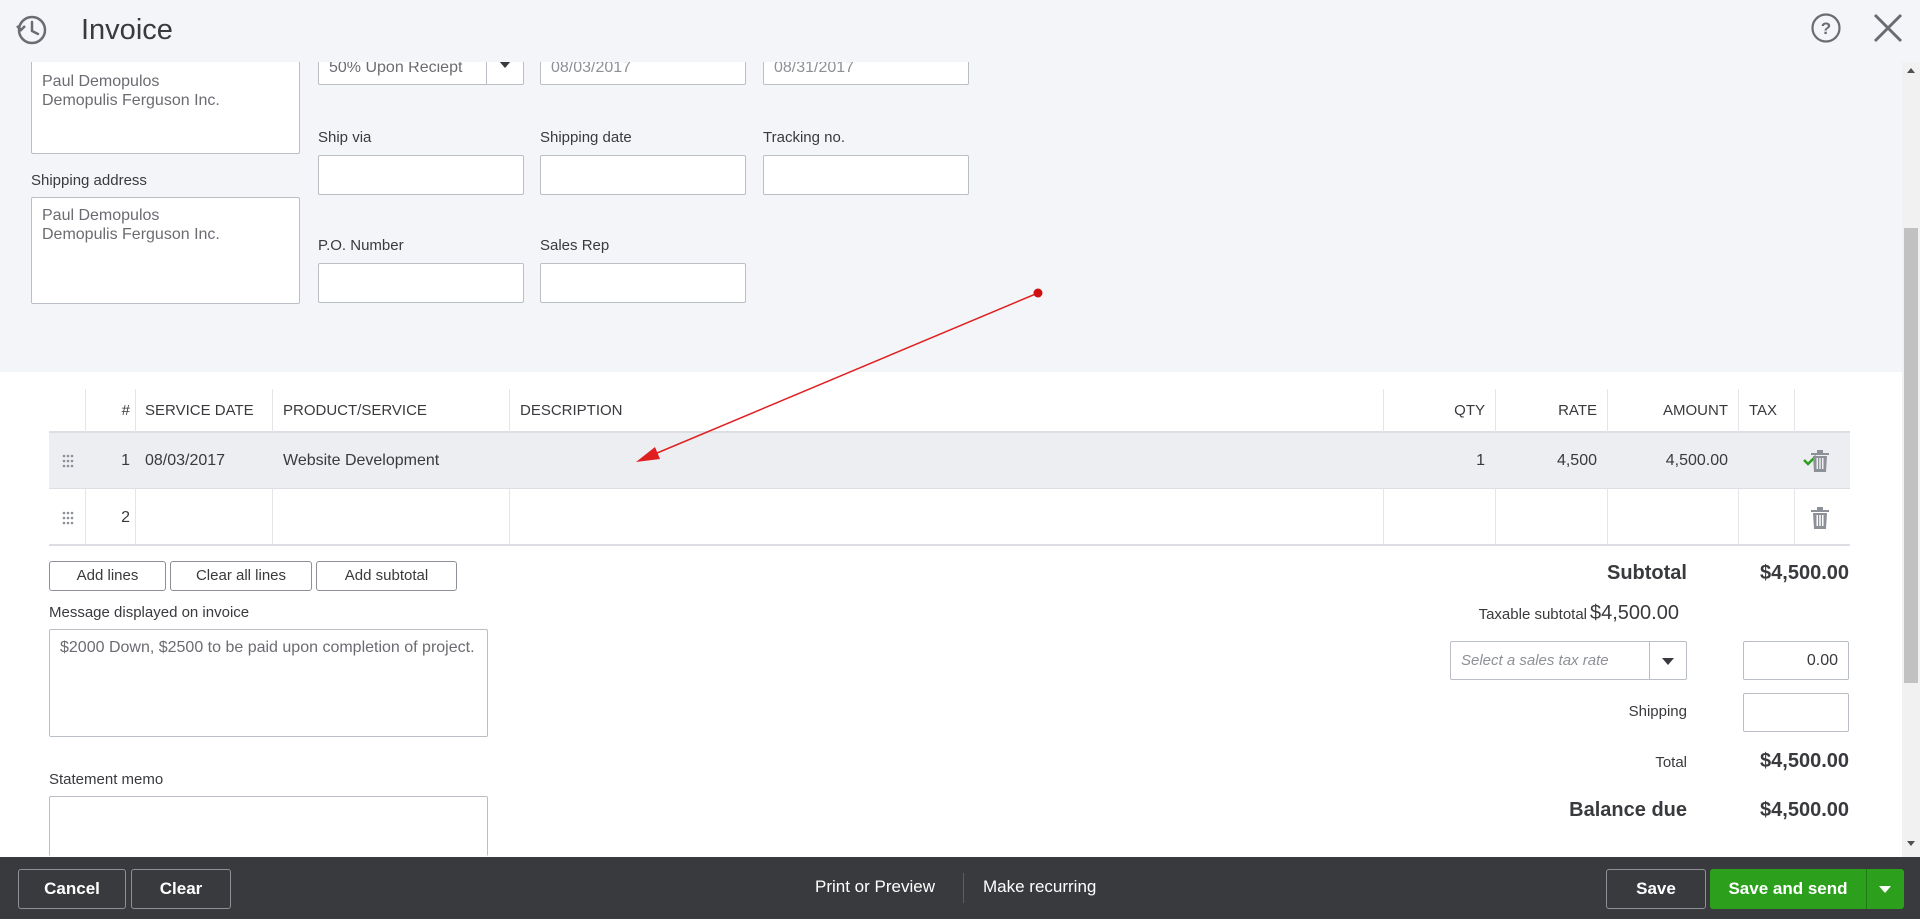 This screenshot has height=919, width=1920. I want to click on invoice-header: Invoice ?, so click(960, 31).